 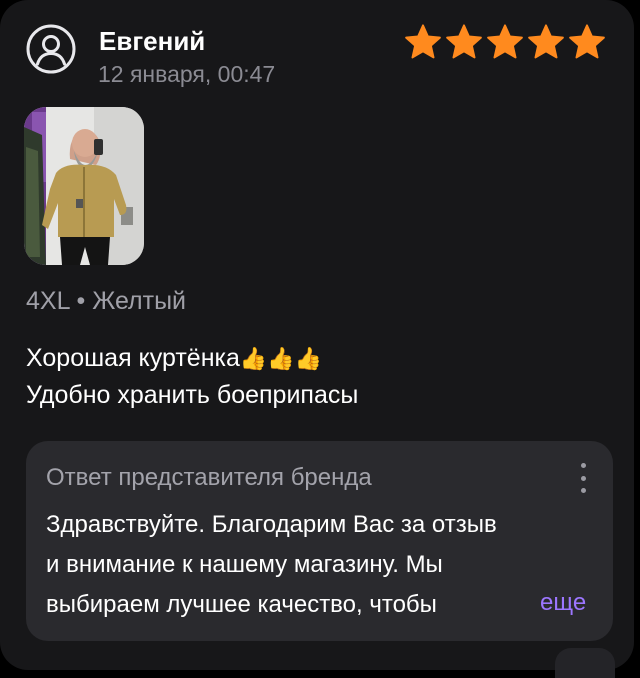 I want to click on brand-reply-title: Ответ представителя бренда, so click(x=209, y=477).